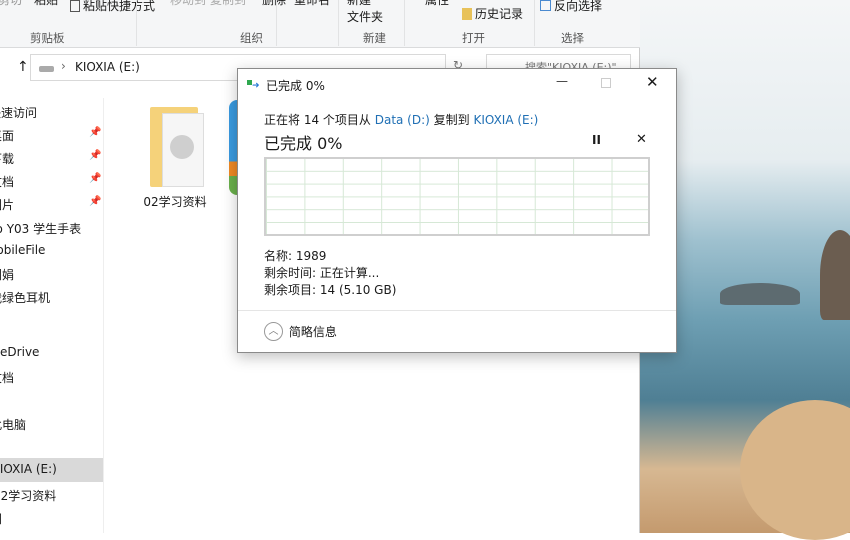 The height and width of the screenshot is (540, 850). Describe the element at coordinates (295, 256) in the screenshot. I see `file-name: 名称: 1989` at that location.